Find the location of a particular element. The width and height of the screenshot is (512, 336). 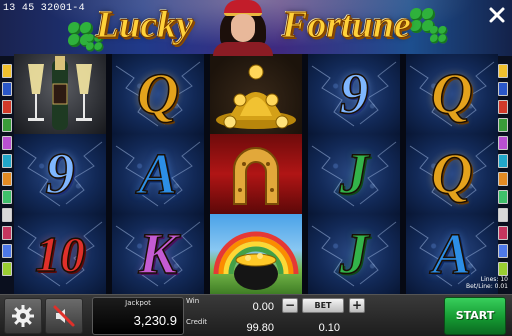

bet-value: 0.10 is located at coordinates (329, 328).